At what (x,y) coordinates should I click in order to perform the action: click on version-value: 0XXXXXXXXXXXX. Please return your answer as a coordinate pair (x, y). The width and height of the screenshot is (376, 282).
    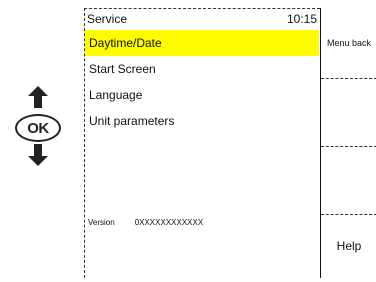
    Looking at the image, I should click on (169, 222).